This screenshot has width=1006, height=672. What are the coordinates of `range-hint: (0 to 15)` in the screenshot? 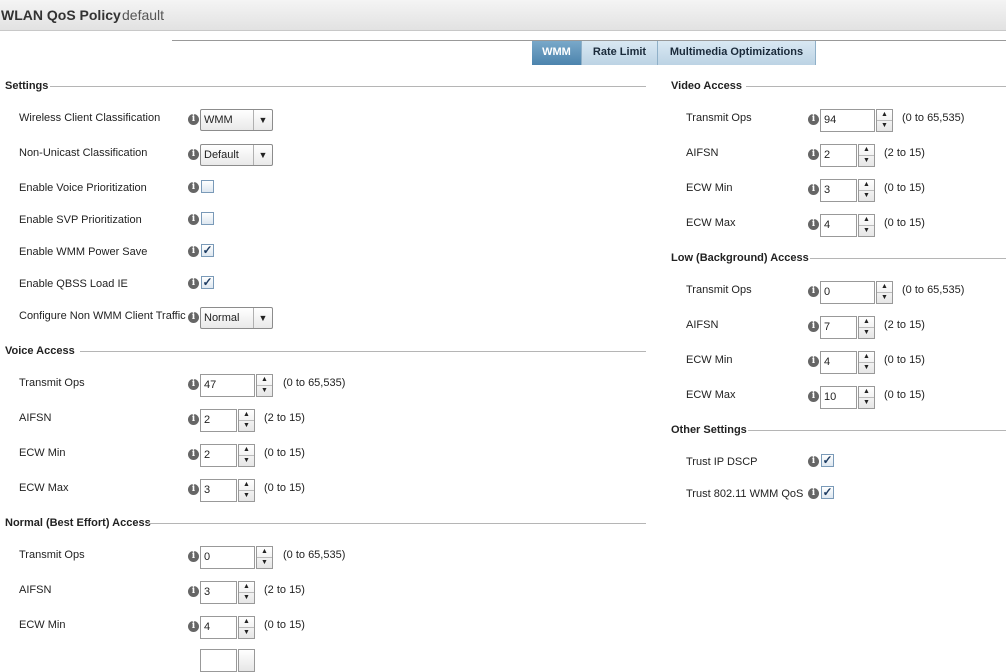 It's located at (904, 223).